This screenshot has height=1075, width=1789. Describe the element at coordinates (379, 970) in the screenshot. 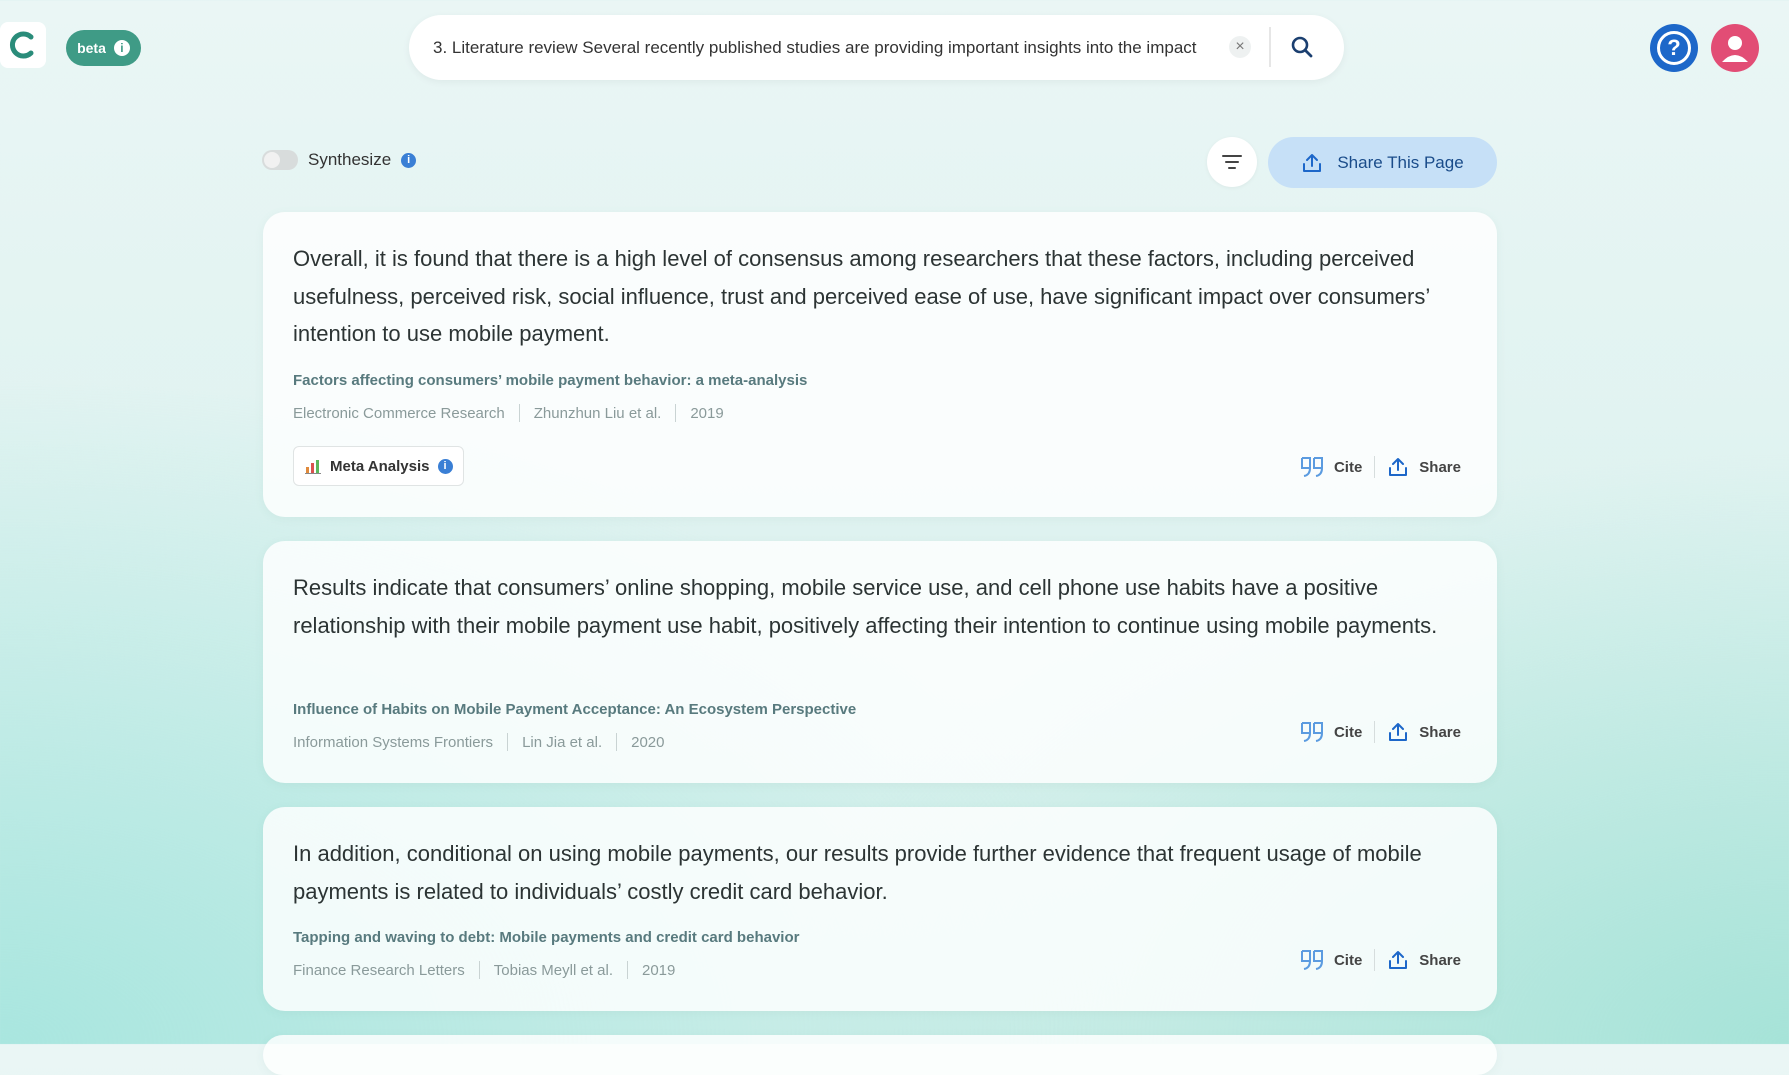

I see `journal-name: Finance Research Letters` at that location.